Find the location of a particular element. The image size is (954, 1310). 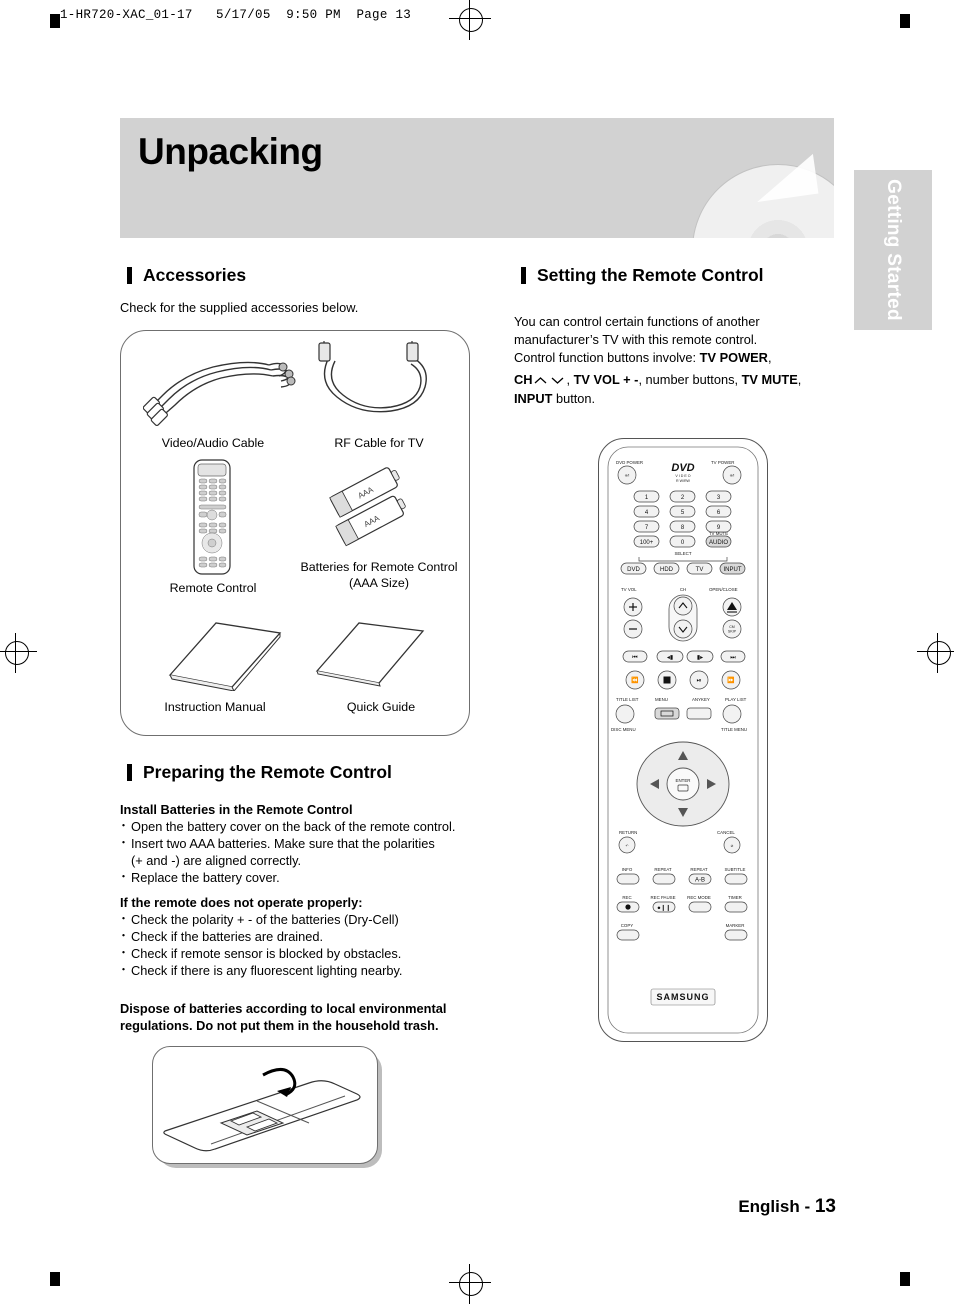

svg-text: REC PAUSE is located at coordinates (662, 897).